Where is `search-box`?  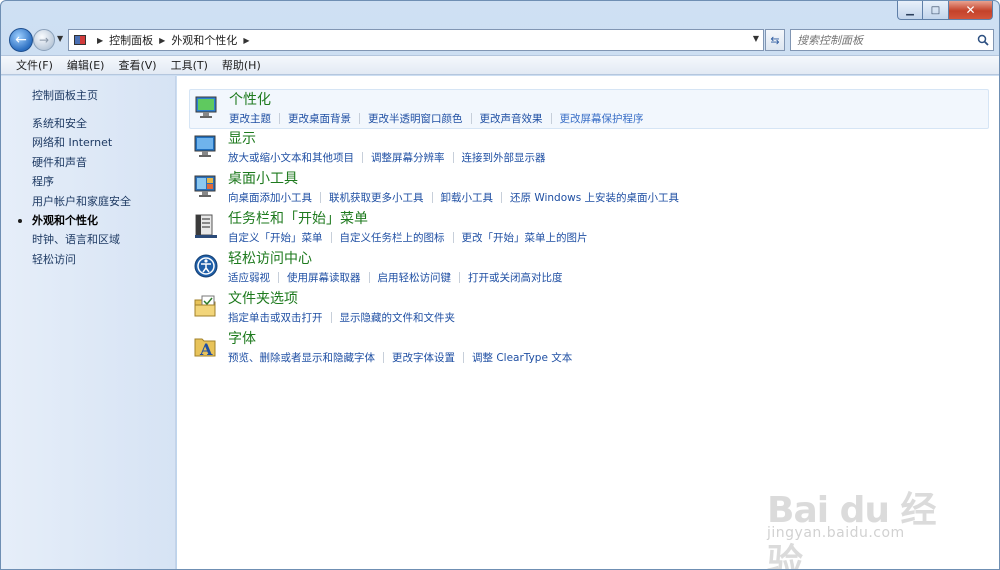
search-box is located at coordinates (892, 40).